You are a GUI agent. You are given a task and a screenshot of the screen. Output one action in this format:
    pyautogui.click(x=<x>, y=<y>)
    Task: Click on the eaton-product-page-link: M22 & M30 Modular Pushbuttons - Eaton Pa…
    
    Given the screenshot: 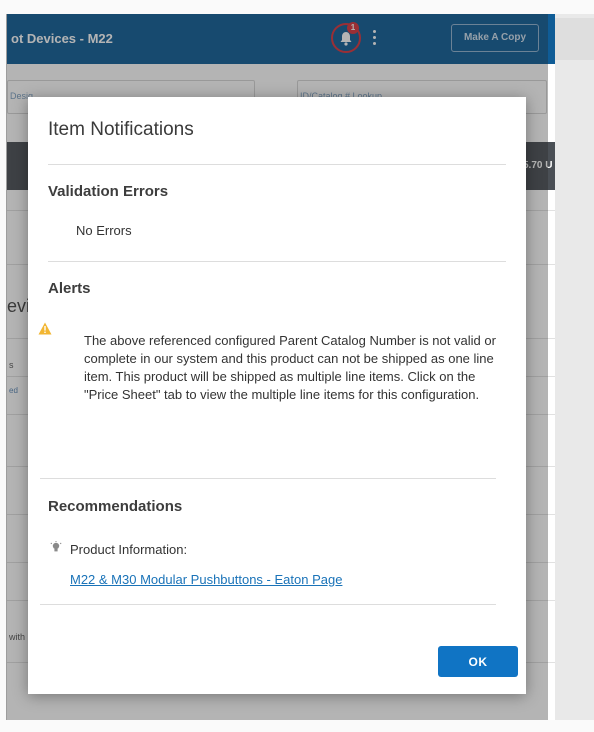 What is the action you would take?
    pyautogui.click(x=206, y=579)
    